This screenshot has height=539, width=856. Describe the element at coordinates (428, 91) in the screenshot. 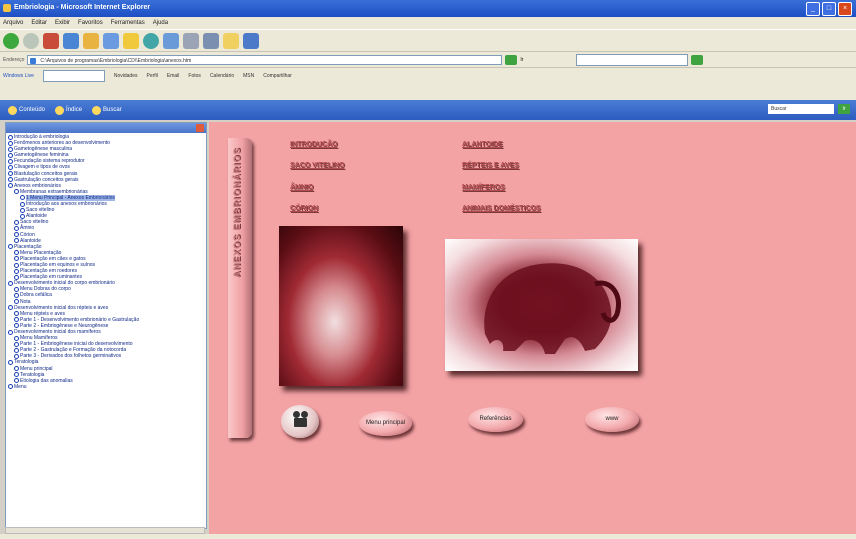

I see `favorites-bar` at that location.